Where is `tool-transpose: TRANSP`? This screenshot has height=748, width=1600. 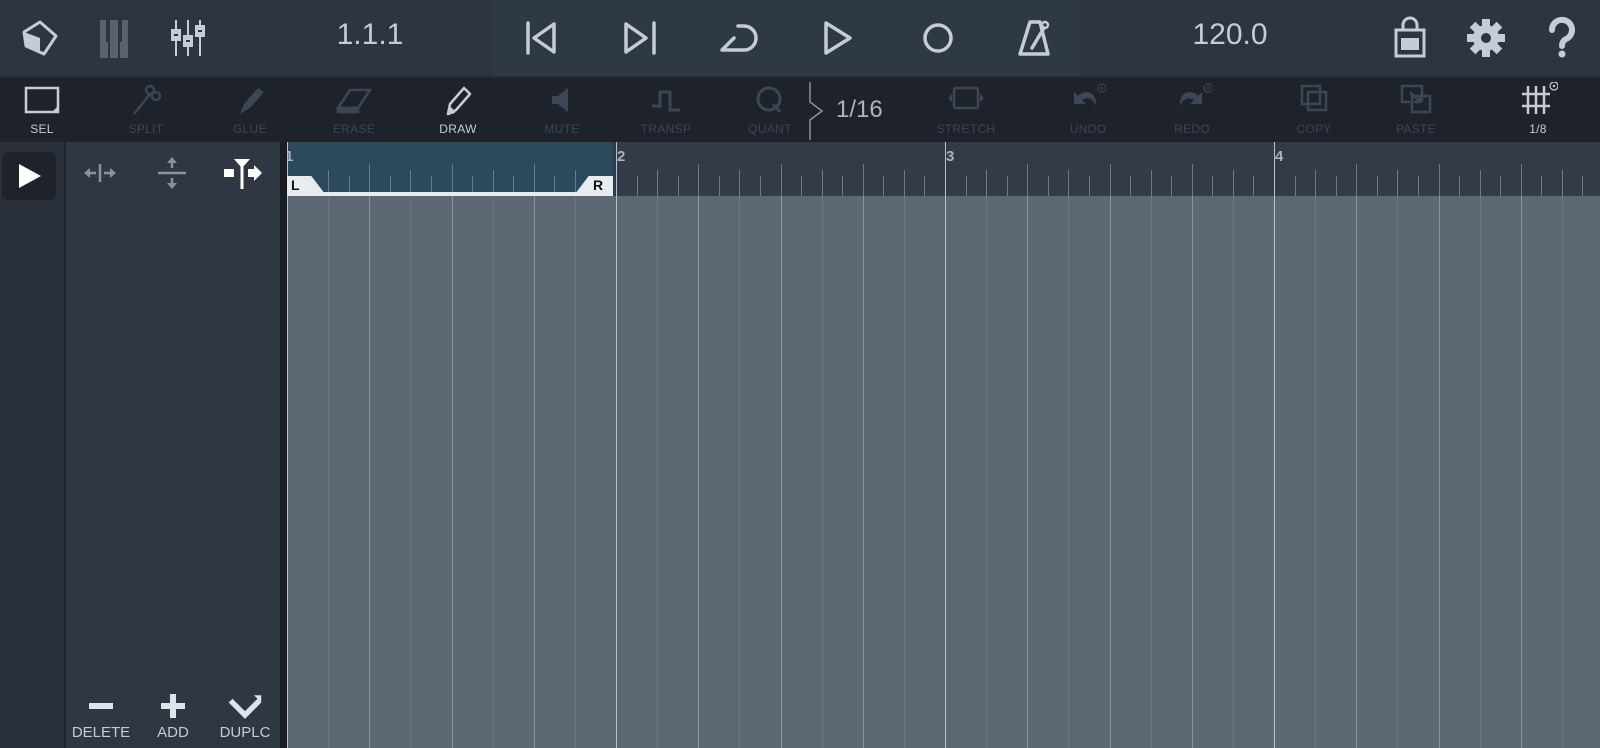
tool-transpose: TRANSP is located at coordinates (666, 112).